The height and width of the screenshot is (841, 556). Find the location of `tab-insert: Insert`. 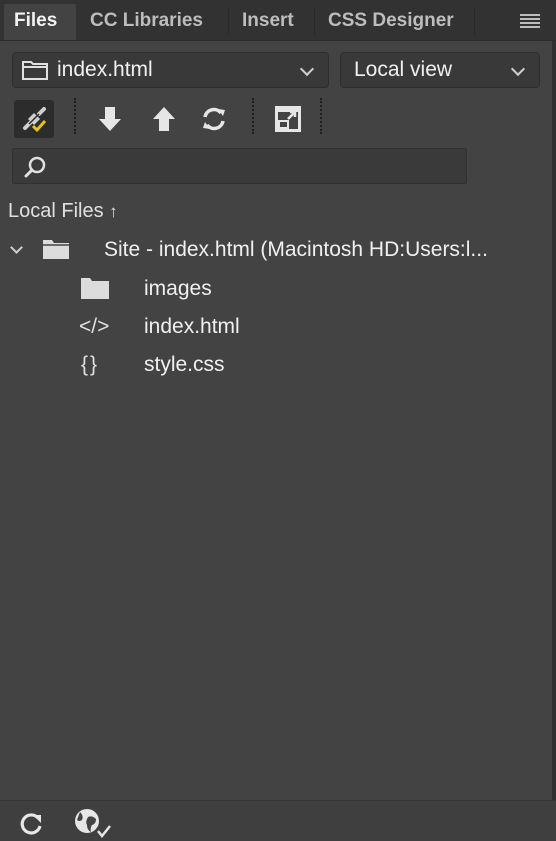

tab-insert: Insert is located at coordinates (268, 22).